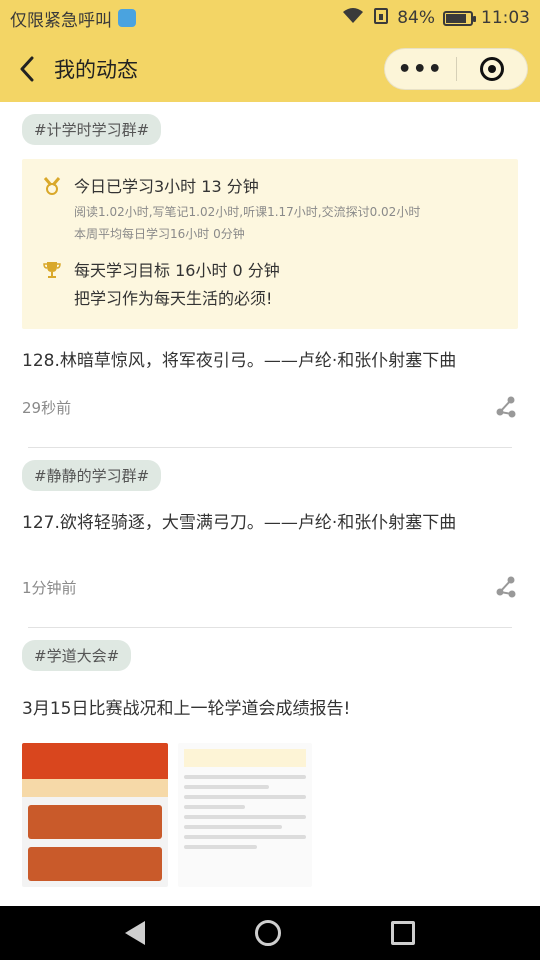  Describe the element at coordinates (127, 18) in the screenshot. I see `app-notification-icon` at that location.